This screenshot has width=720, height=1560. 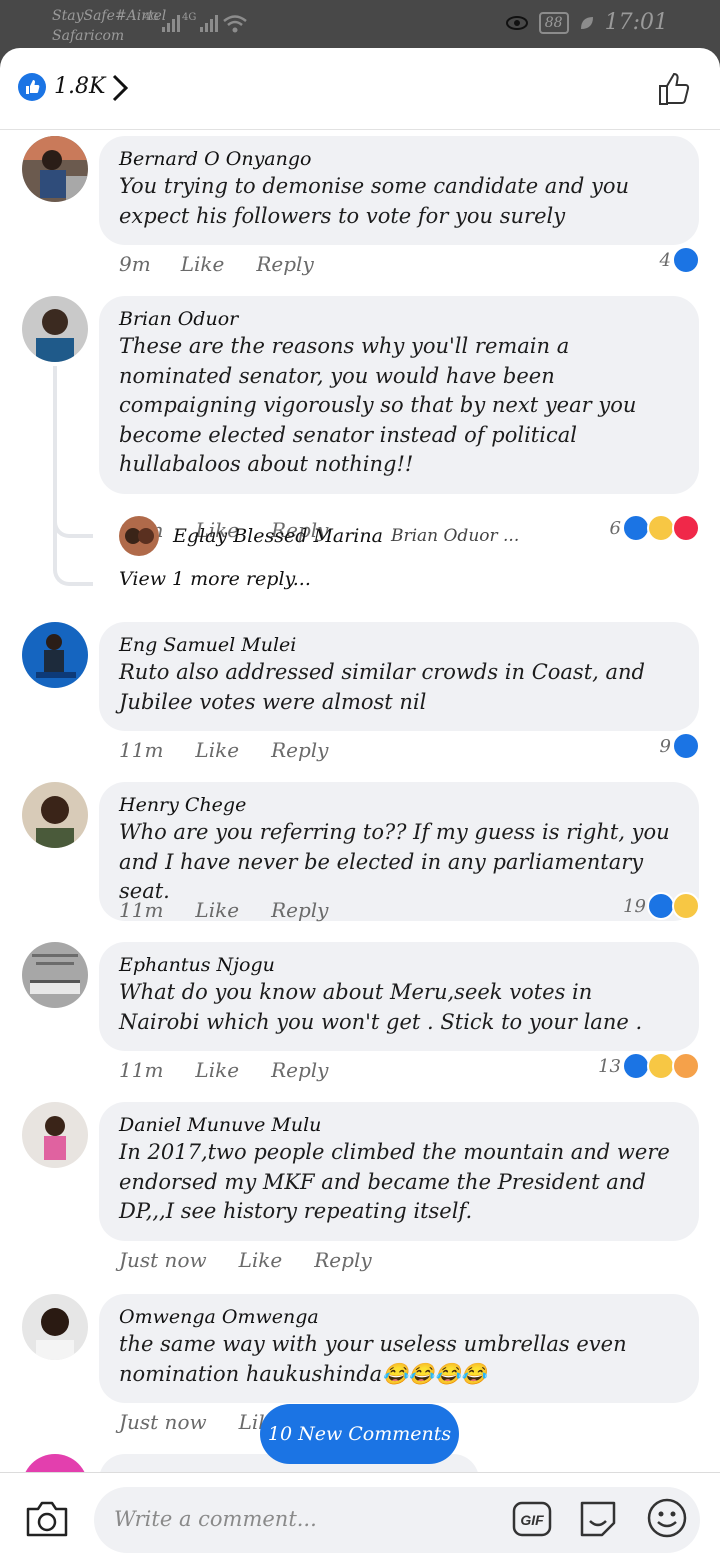 What do you see at coordinates (615, 528) in the screenshot?
I see `reaction-count: 6` at bounding box center [615, 528].